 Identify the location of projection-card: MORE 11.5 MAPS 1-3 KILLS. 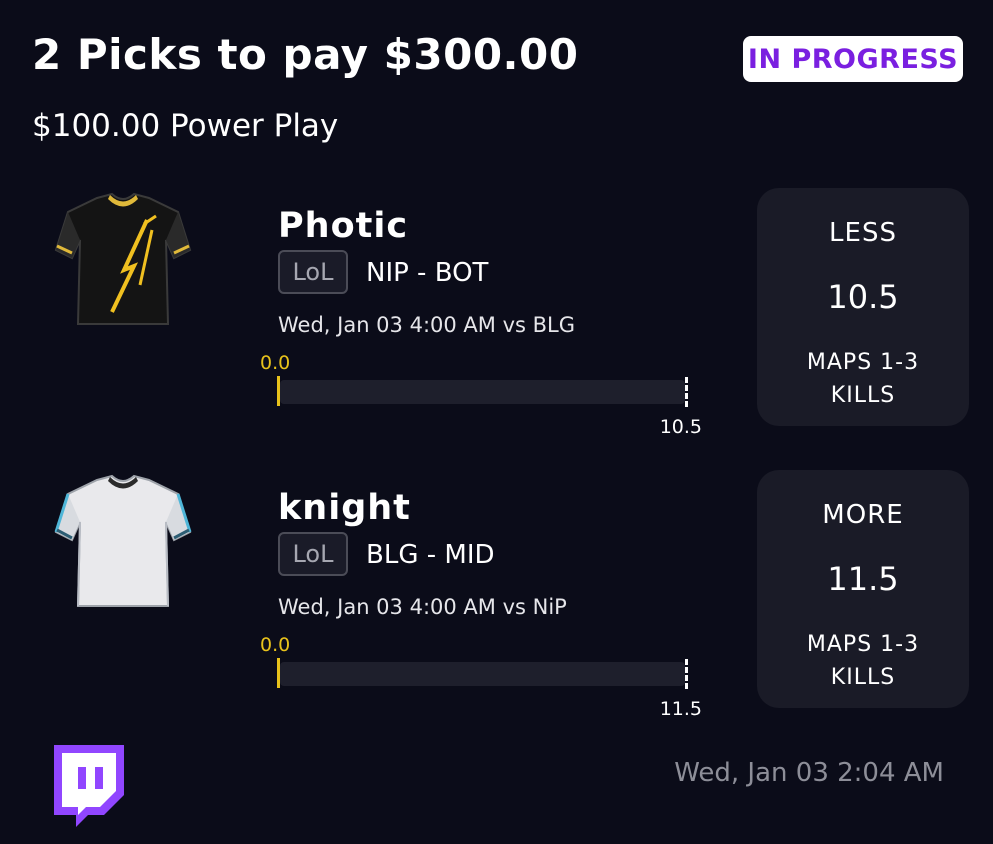
(863, 589).